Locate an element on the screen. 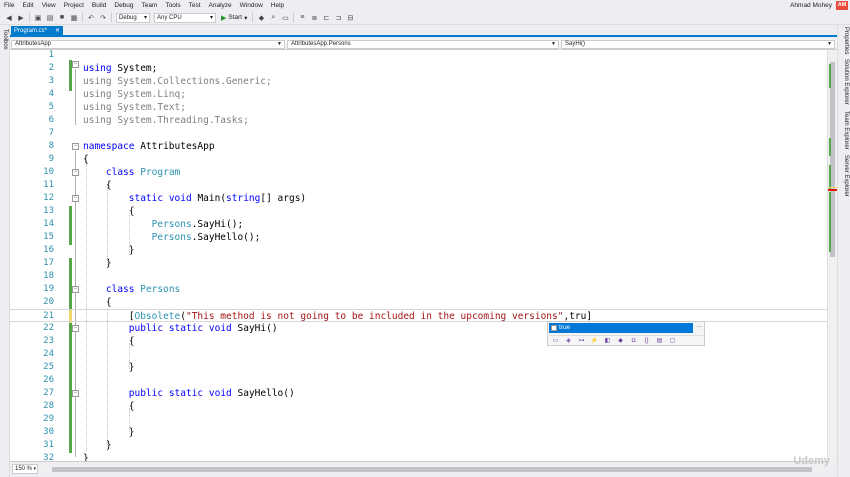 The width and height of the screenshot is (850, 477). browser-link-icon: ◆ is located at coordinates (261, 17).